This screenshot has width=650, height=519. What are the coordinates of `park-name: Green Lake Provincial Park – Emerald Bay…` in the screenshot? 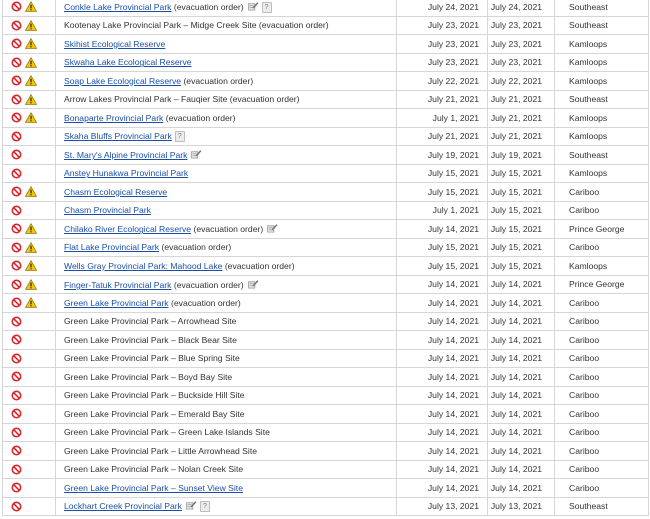 It's located at (154, 413).